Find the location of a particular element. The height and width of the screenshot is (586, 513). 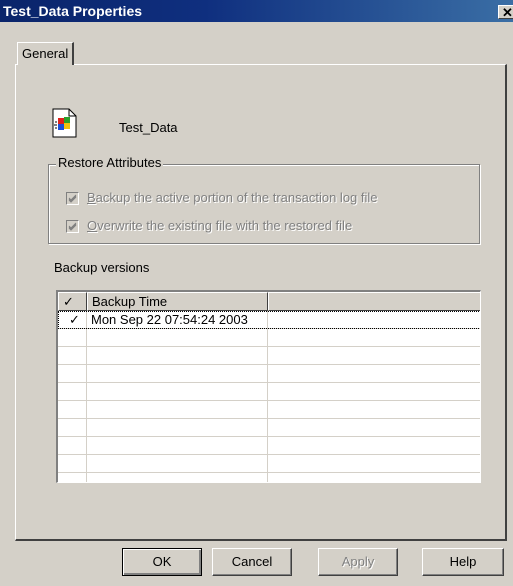

tab-general: General is located at coordinates (46, 53).